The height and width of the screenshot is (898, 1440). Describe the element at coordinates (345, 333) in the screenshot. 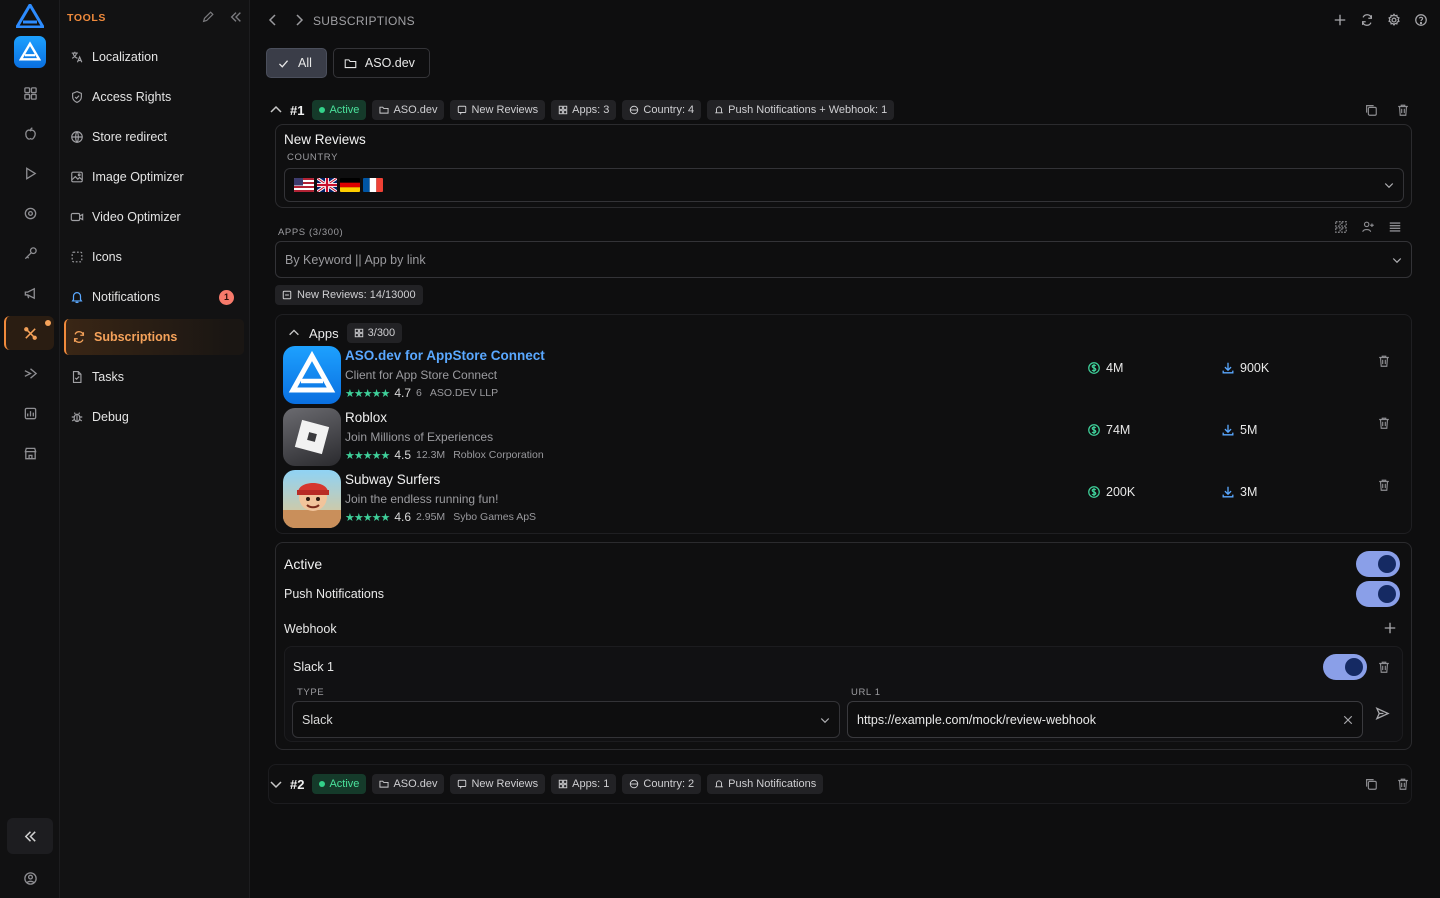

I see `apps-section-header: Apps 3/300` at that location.